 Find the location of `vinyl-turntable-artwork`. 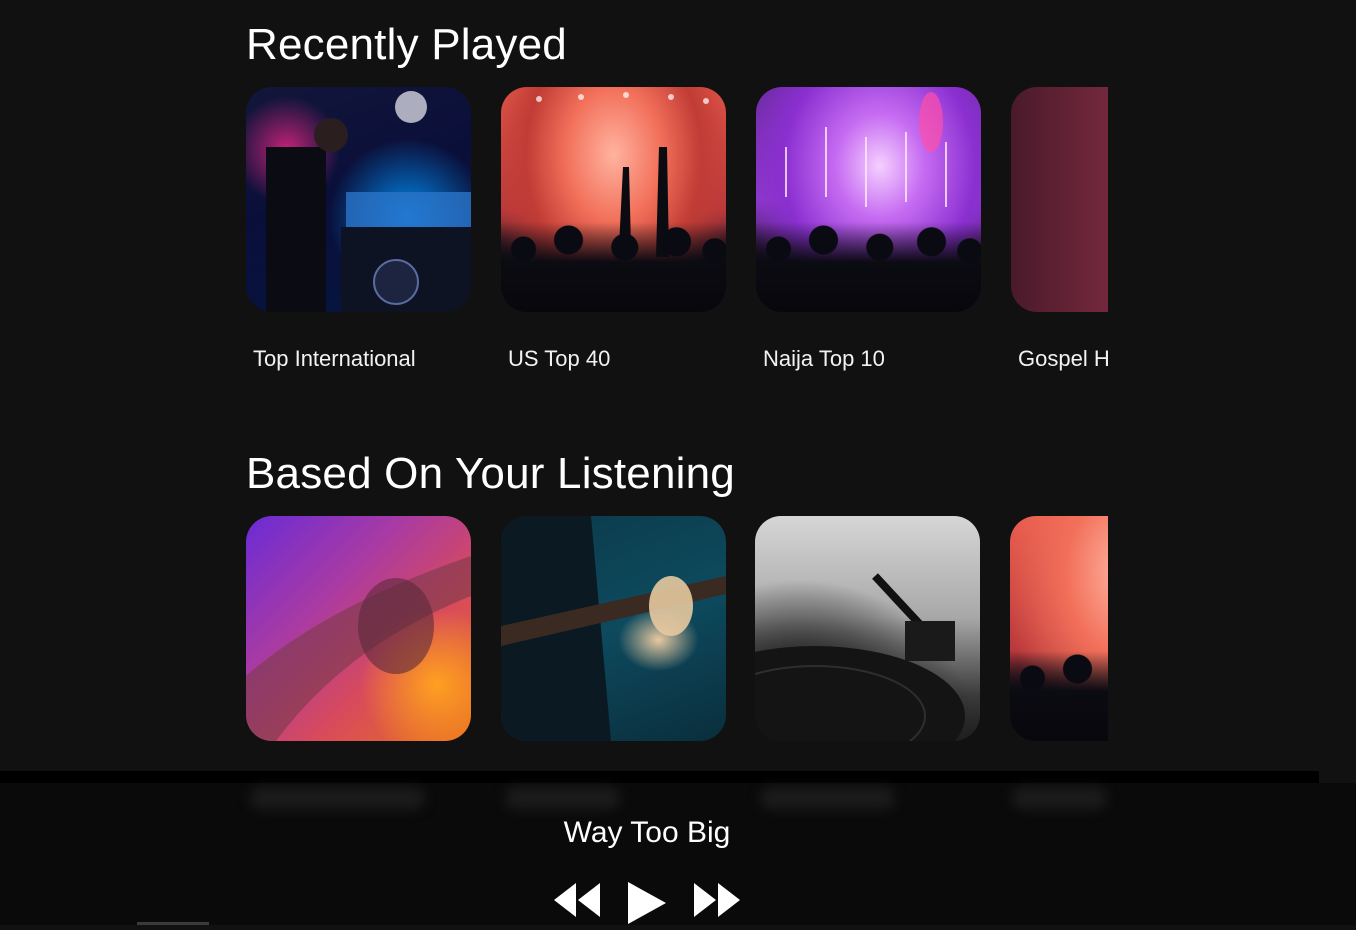

vinyl-turntable-artwork is located at coordinates (867, 628).